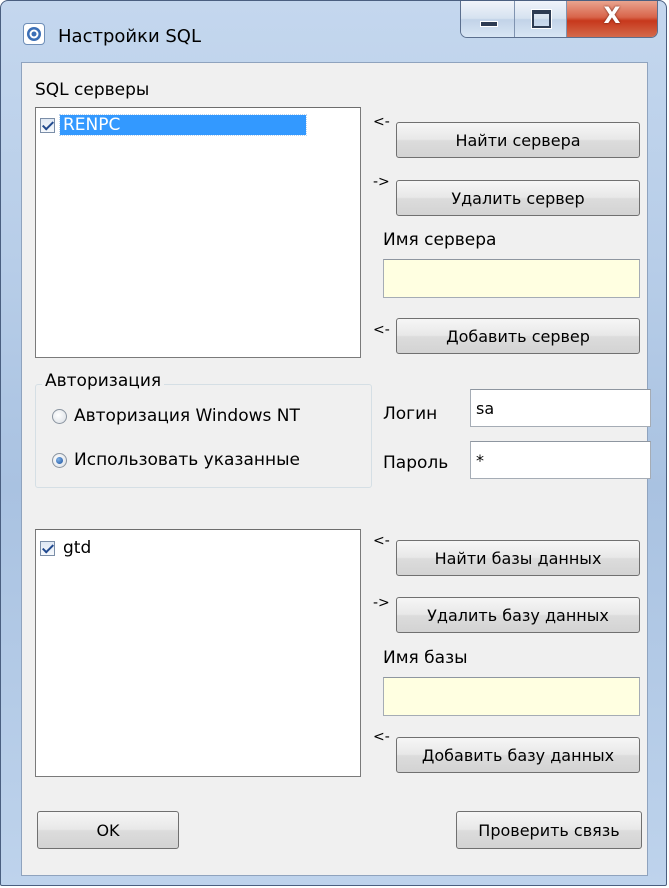 The height and width of the screenshot is (888, 669). What do you see at coordinates (518, 615) in the screenshot?
I see `delete-database-button: Удалить базу данных` at bounding box center [518, 615].